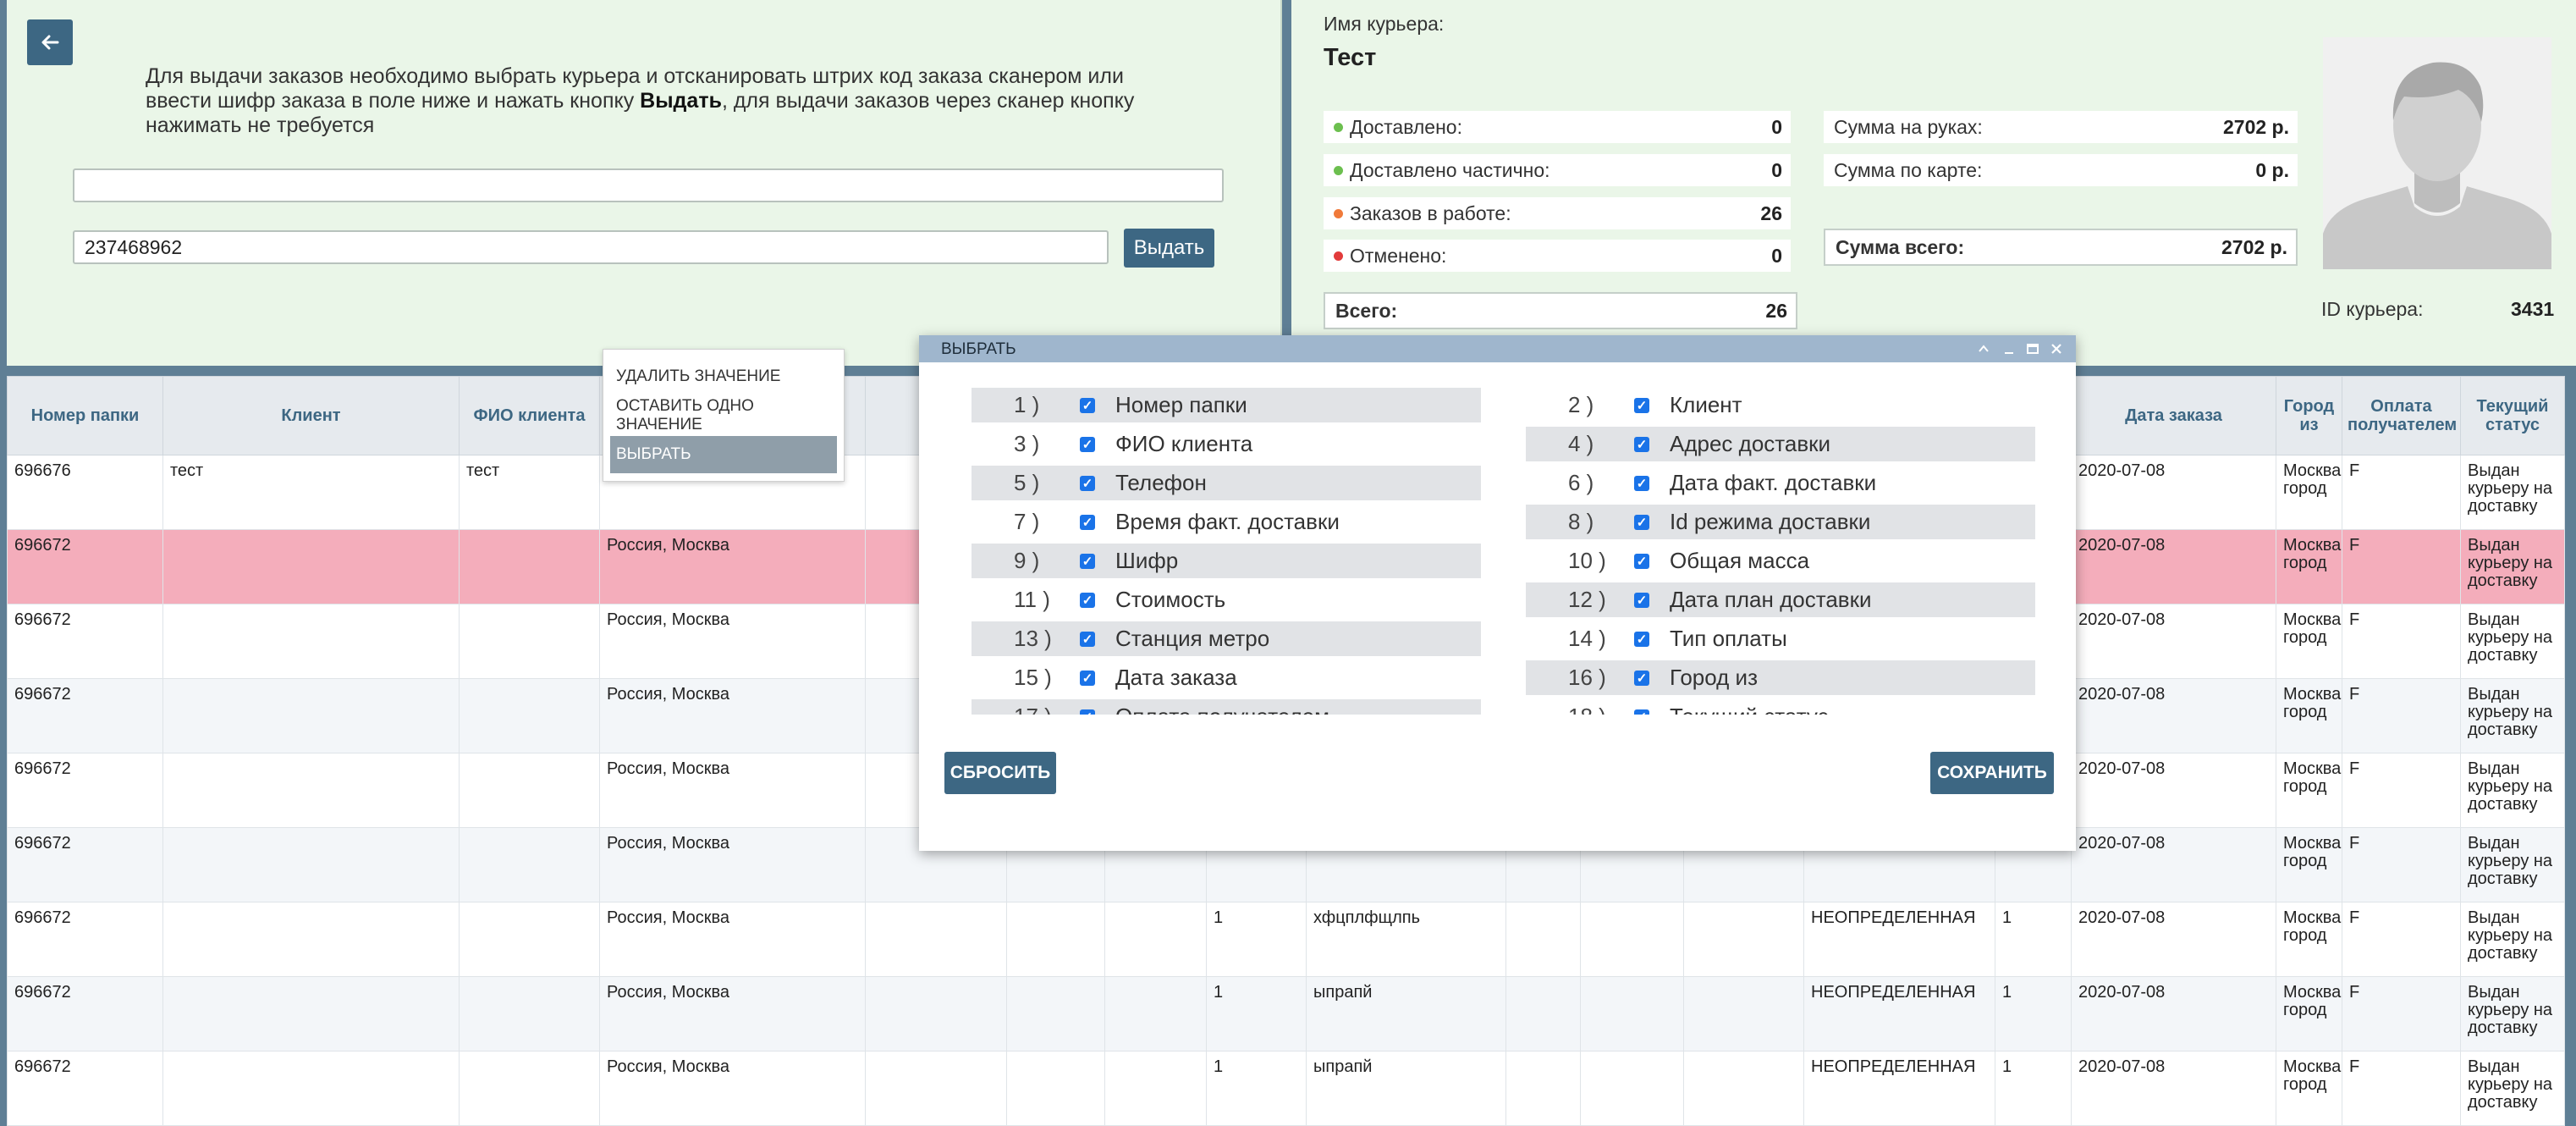  Describe the element at coordinates (85, 415) in the screenshot. I see `column-header: Номер папки` at that location.